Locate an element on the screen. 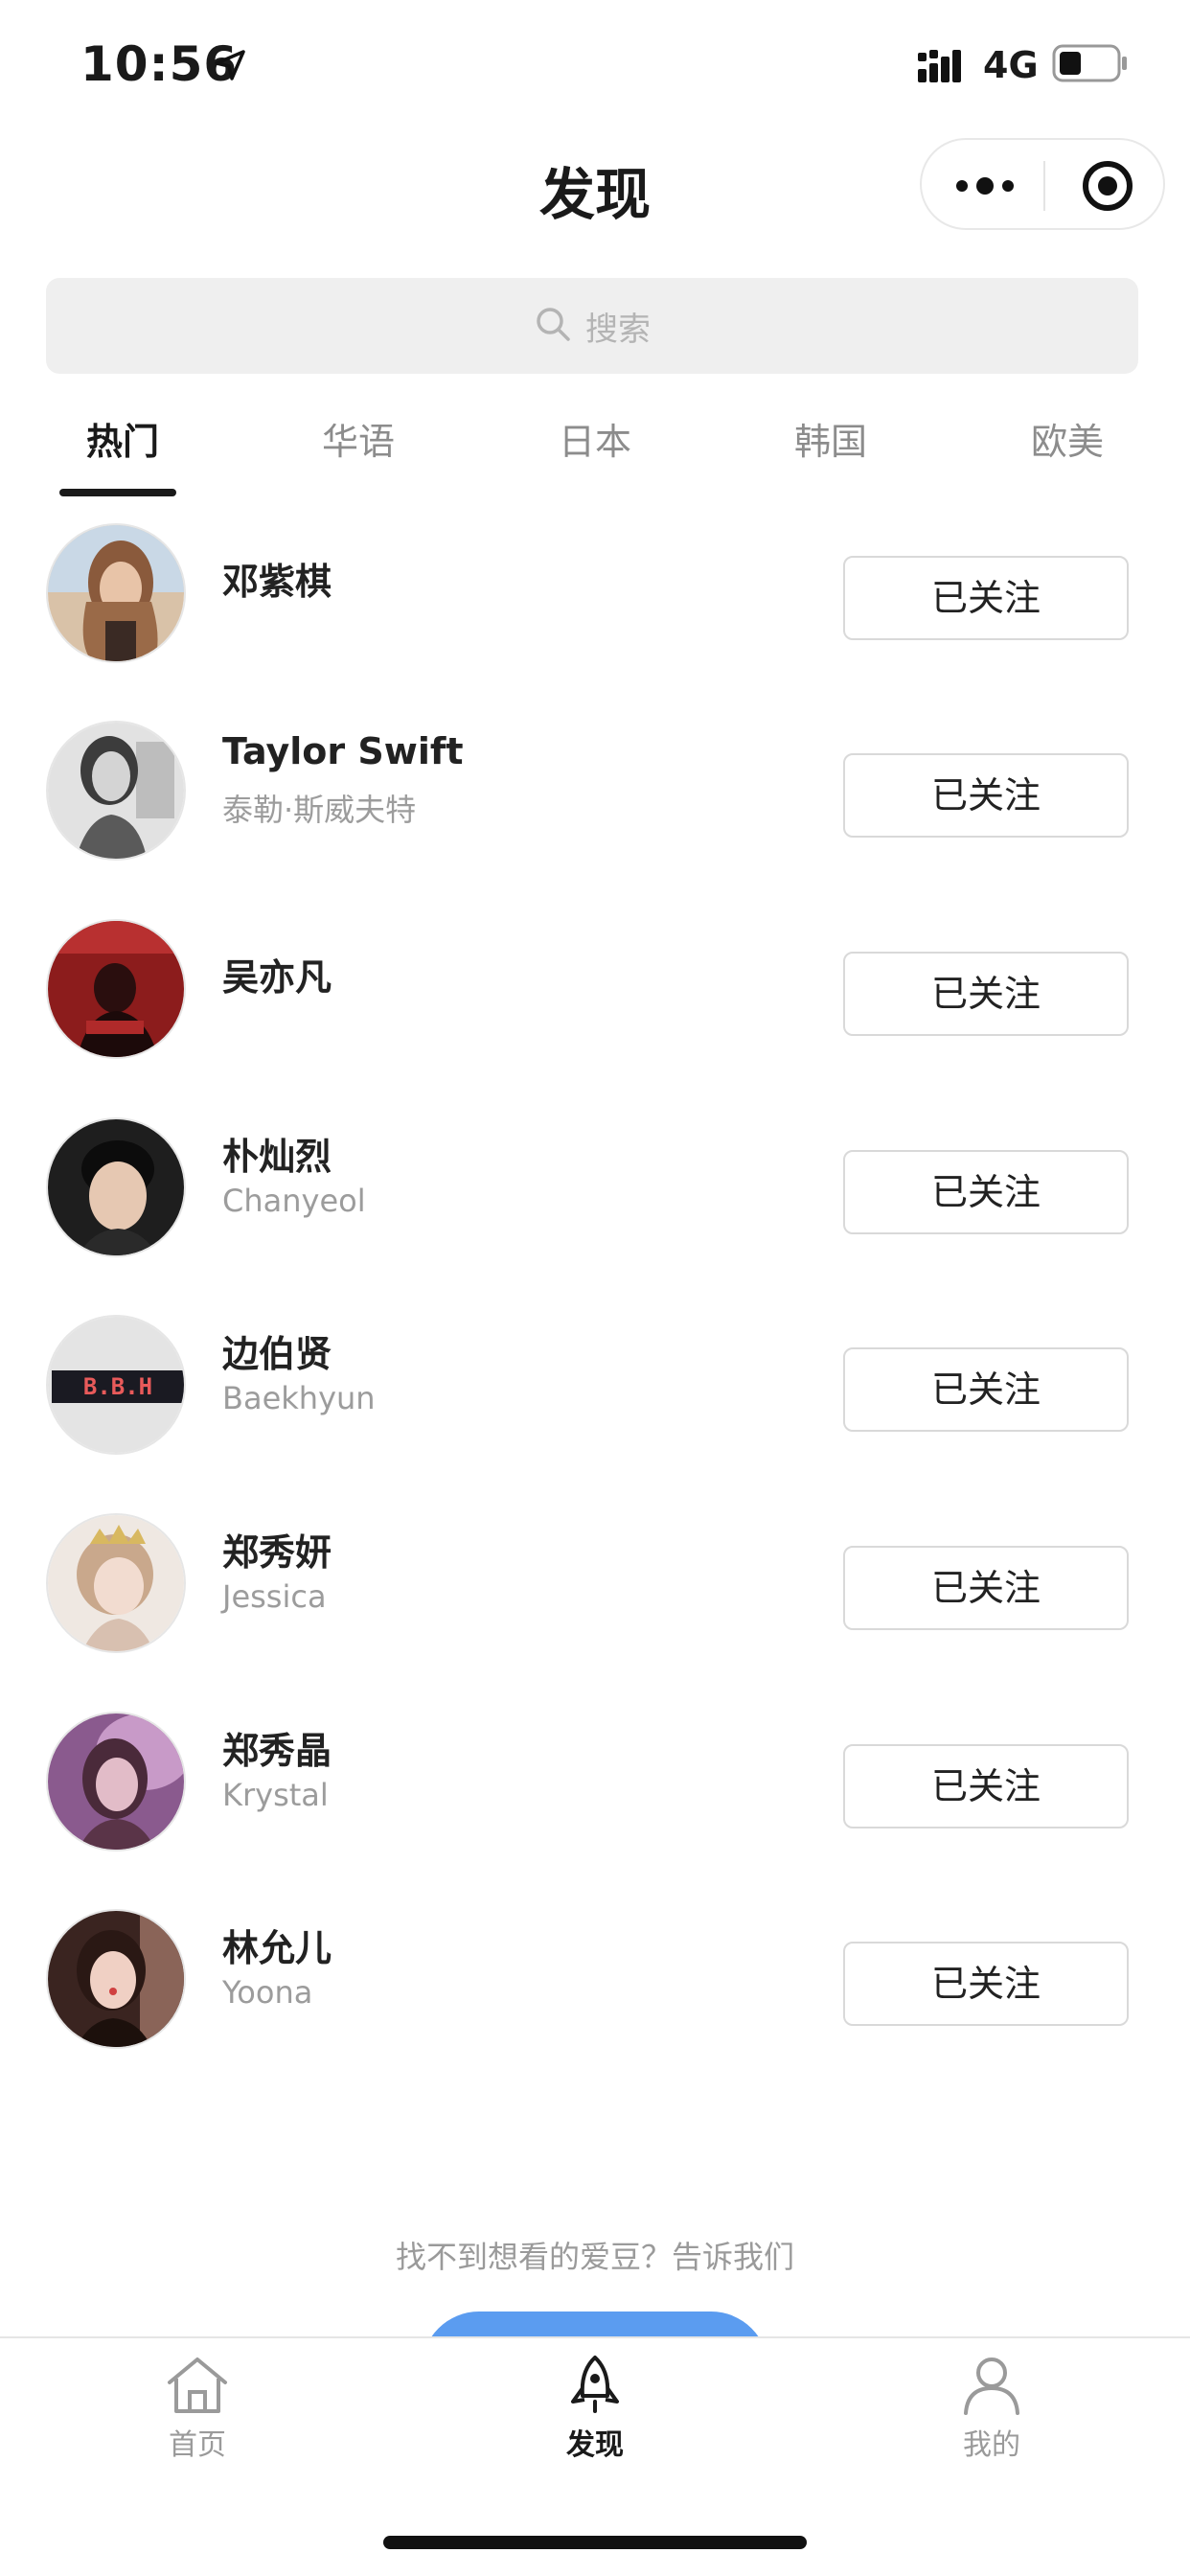 This screenshot has height=2576, width=1190. tabbar-label: 发现 is located at coordinates (595, 2445).